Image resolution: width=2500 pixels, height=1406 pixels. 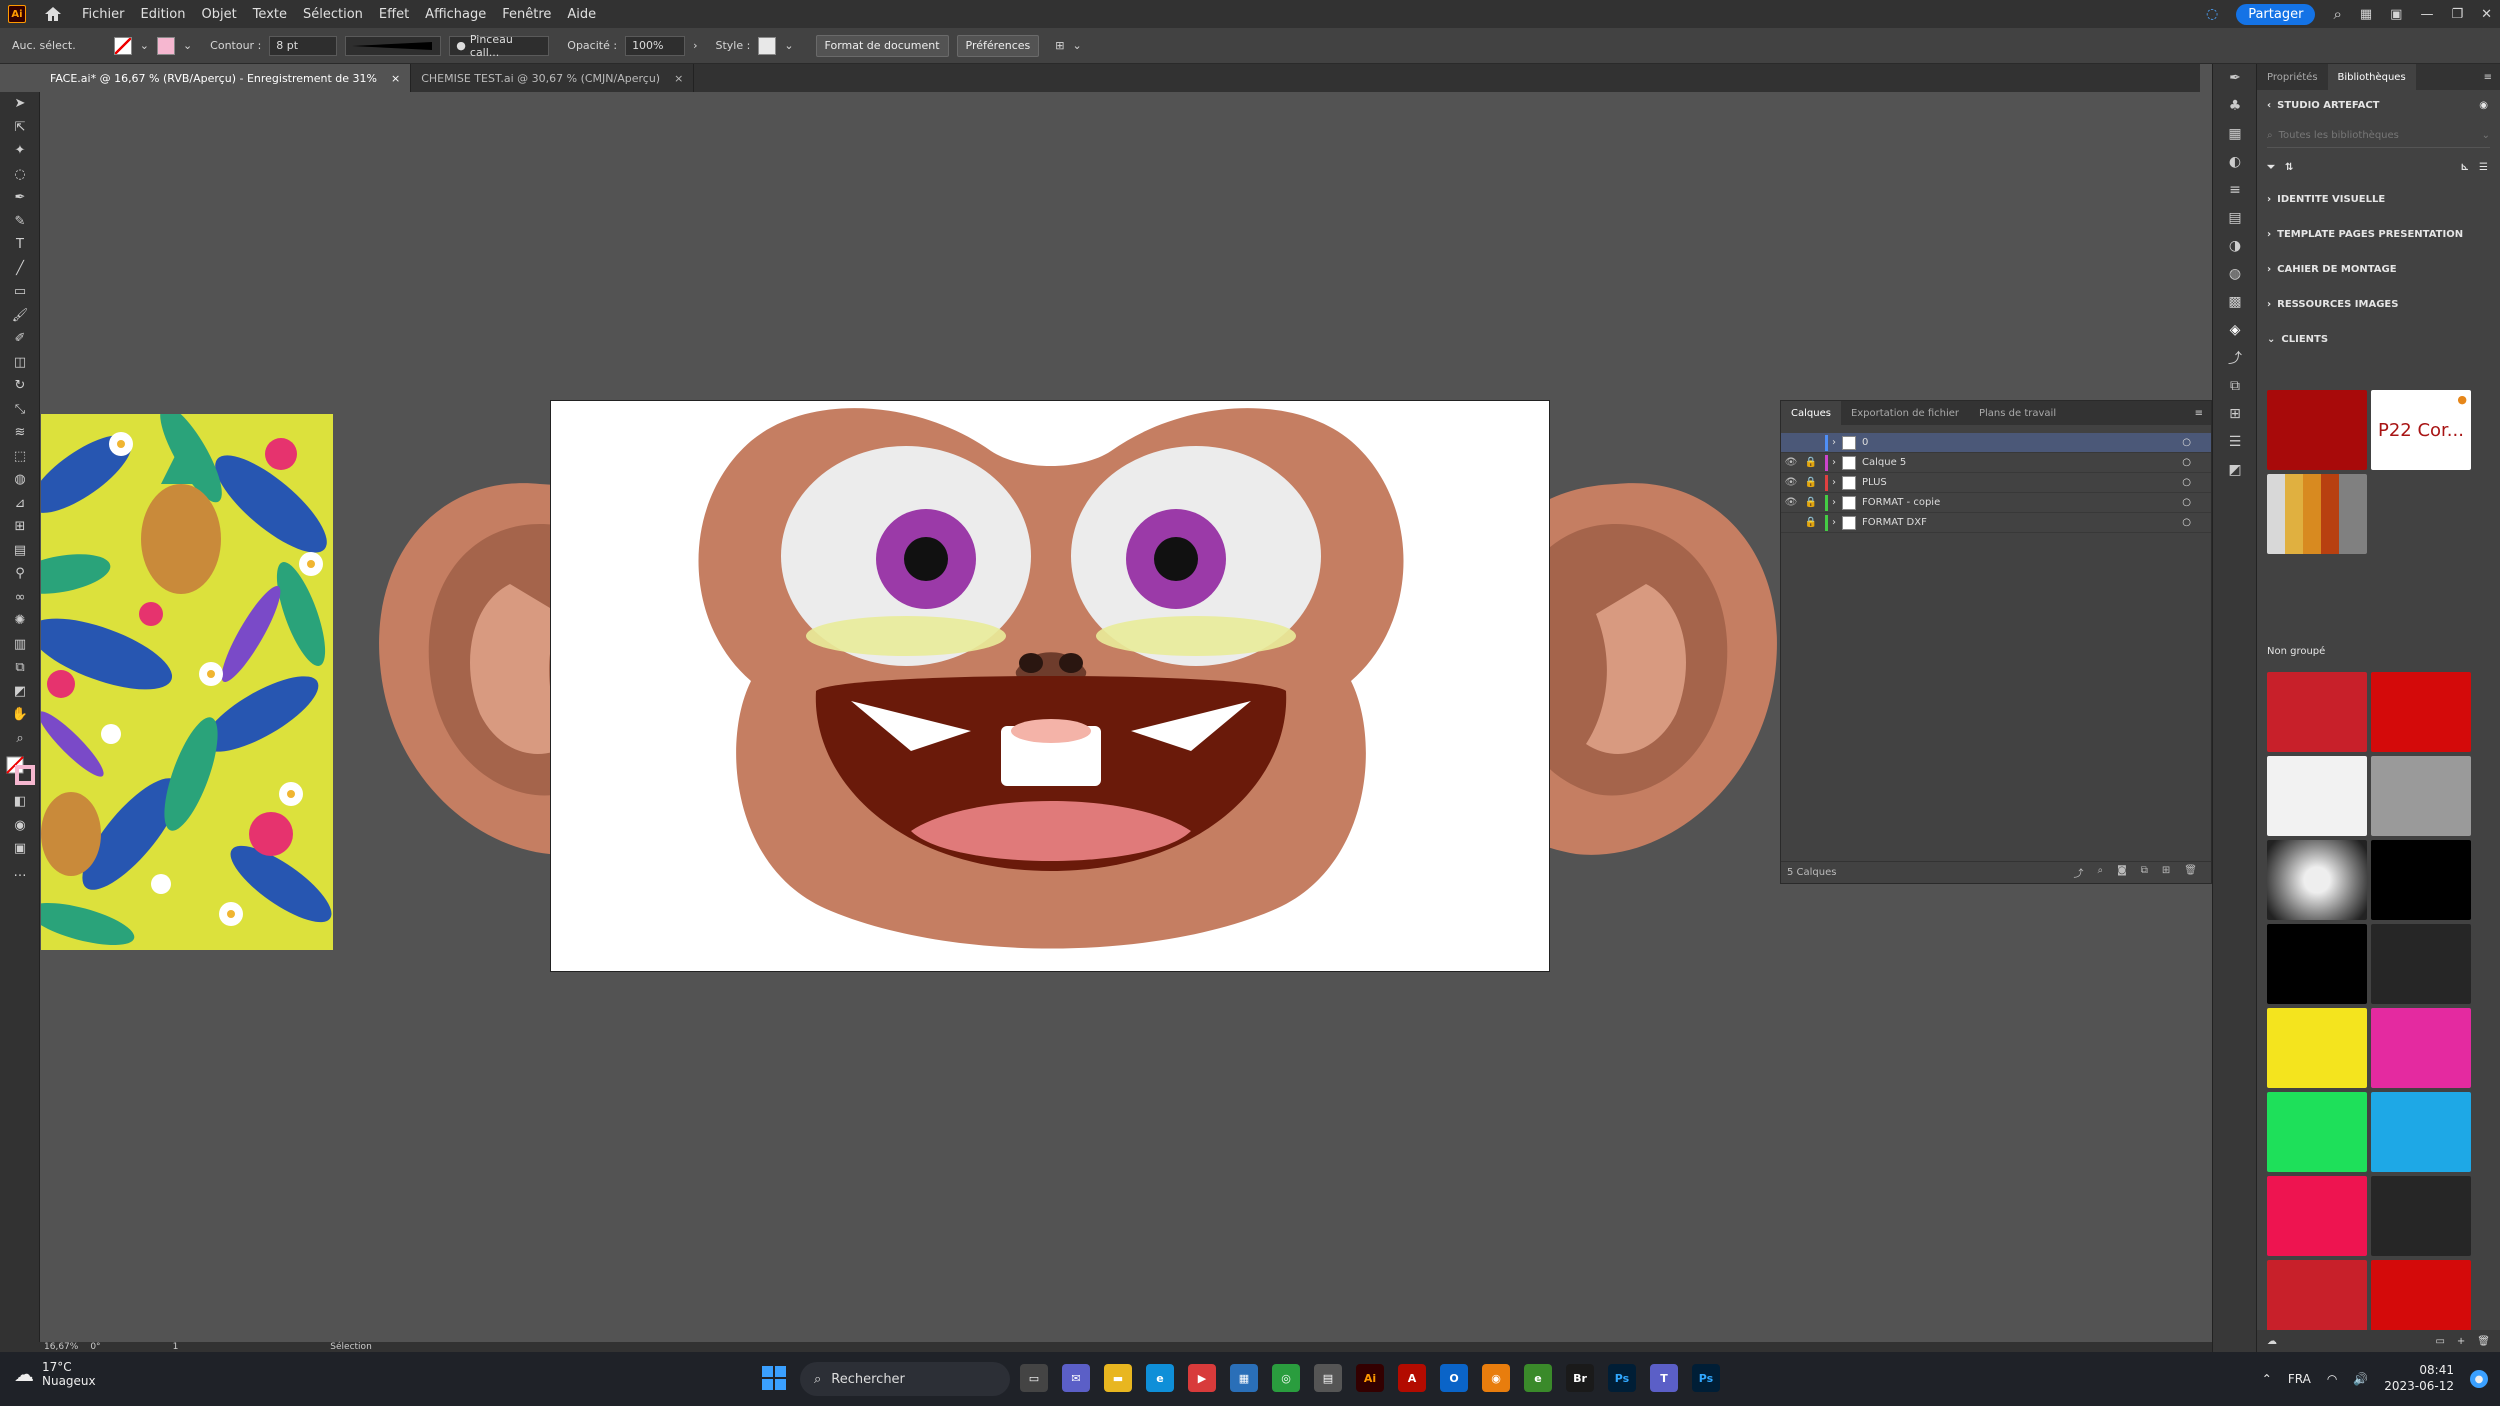 I want to click on eraser-icon: ◫, so click(x=20, y=363).